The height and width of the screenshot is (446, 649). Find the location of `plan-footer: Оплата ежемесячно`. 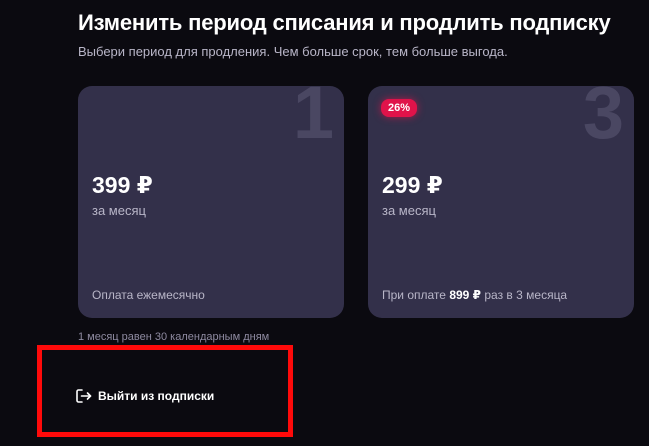

plan-footer: Оплата ежемесячно is located at coordinates (148, 295).